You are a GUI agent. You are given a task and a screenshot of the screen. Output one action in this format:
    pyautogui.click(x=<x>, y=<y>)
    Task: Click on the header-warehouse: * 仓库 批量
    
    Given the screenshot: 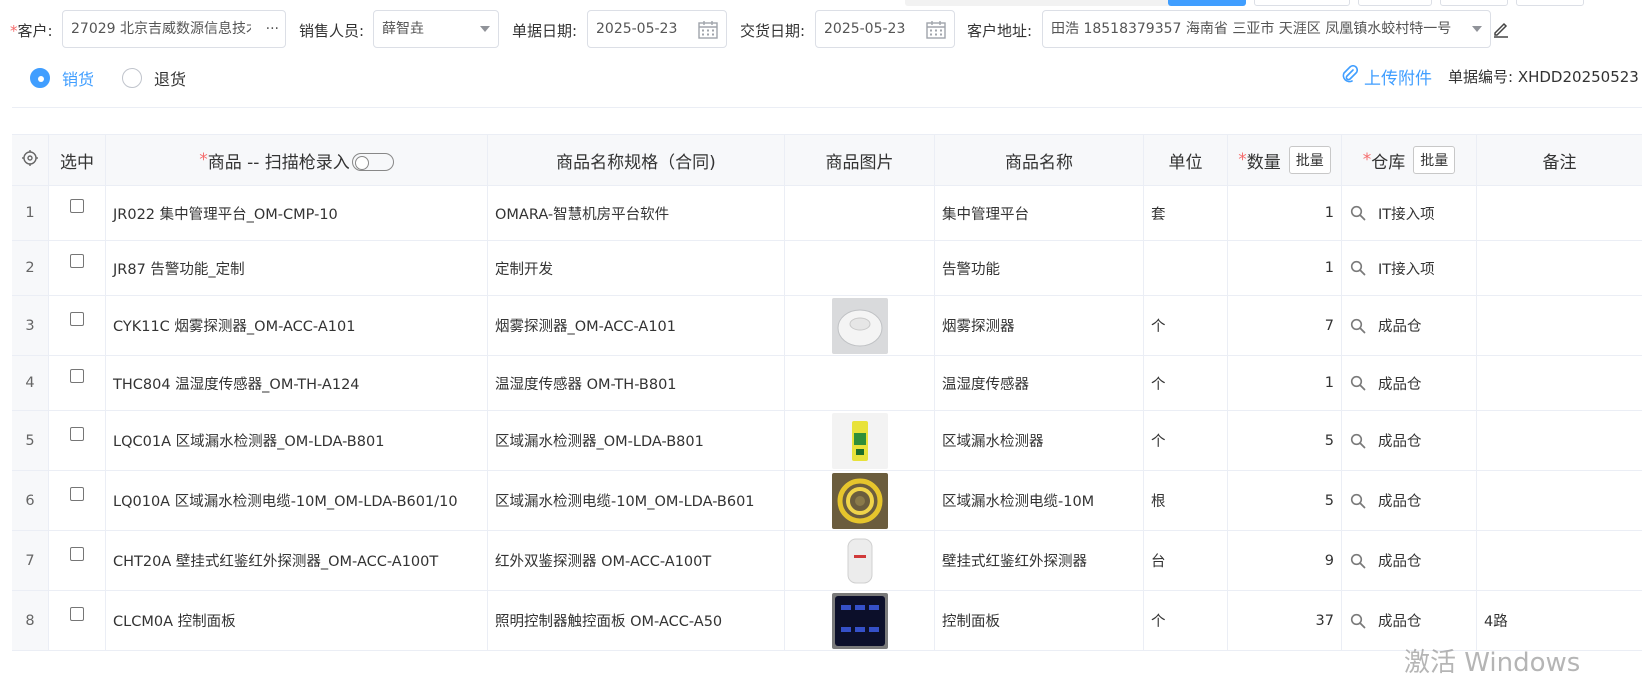 What is the action you would take?
    pyautogui.click(x=1409, y=160)
    